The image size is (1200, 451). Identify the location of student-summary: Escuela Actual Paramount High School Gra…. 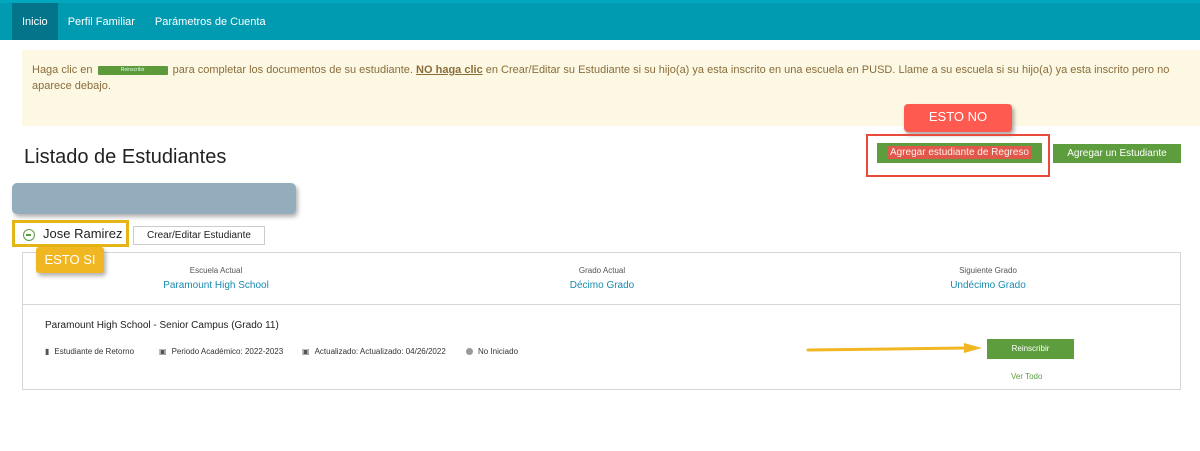
(601, 279).